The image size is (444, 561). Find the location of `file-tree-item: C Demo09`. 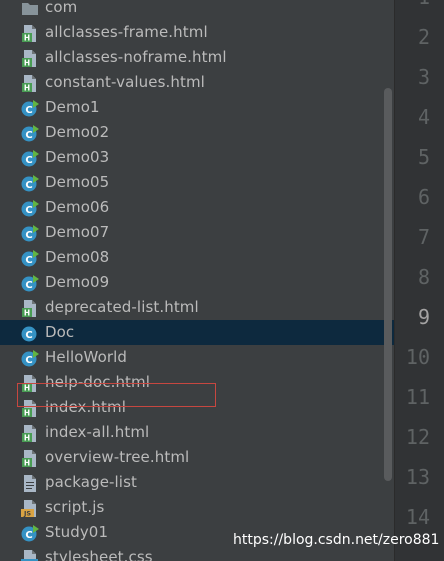

file-tree-item: C Demo09 is located at coordinates (197, 282).